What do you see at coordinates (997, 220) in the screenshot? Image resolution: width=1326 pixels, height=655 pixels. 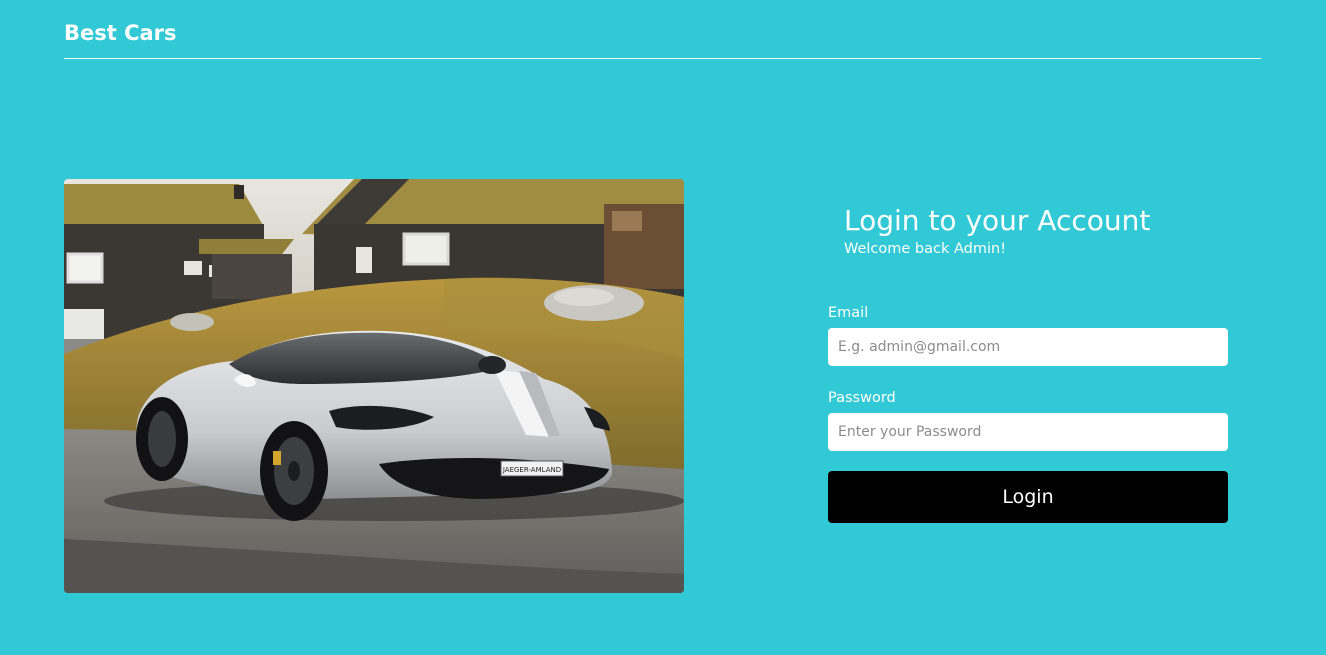 I see `login-title: Login to your Account` at bounding box center [997, 220].